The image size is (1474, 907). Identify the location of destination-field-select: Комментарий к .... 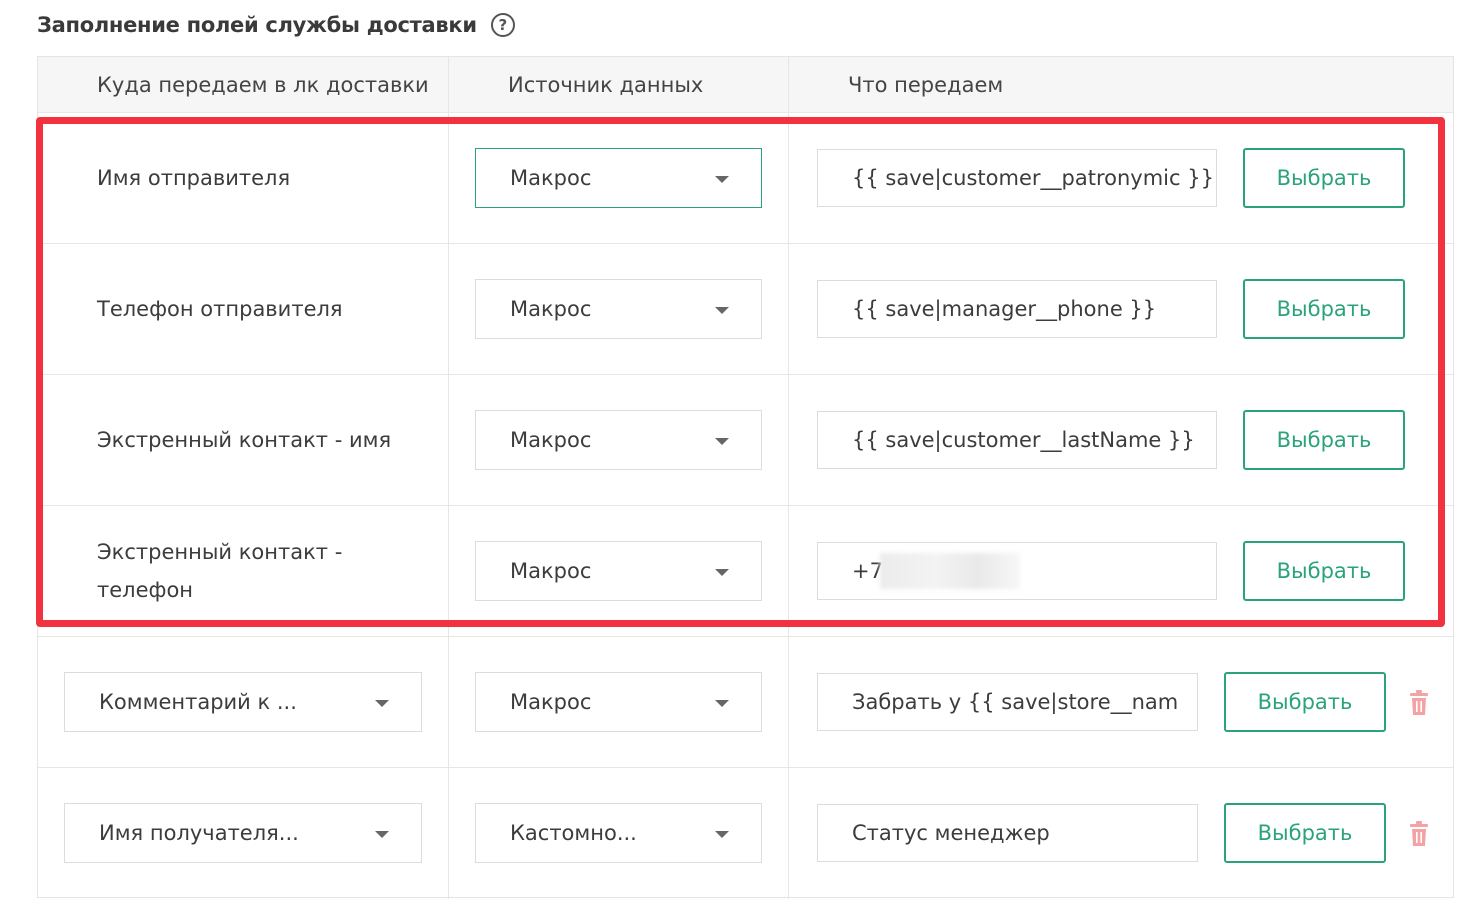
(243, 702).